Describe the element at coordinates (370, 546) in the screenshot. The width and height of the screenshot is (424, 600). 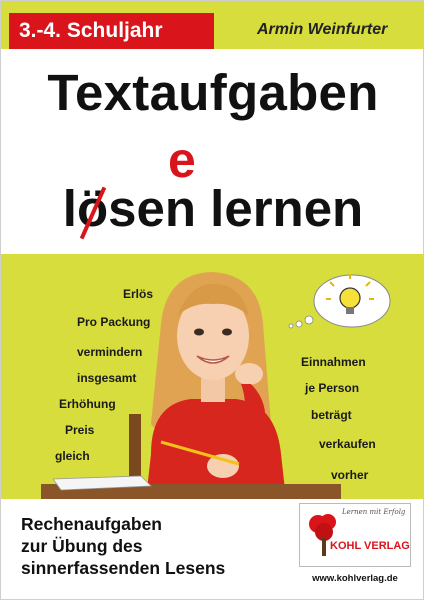
I see `publisher-name: KOHL VERLAG` at that location.